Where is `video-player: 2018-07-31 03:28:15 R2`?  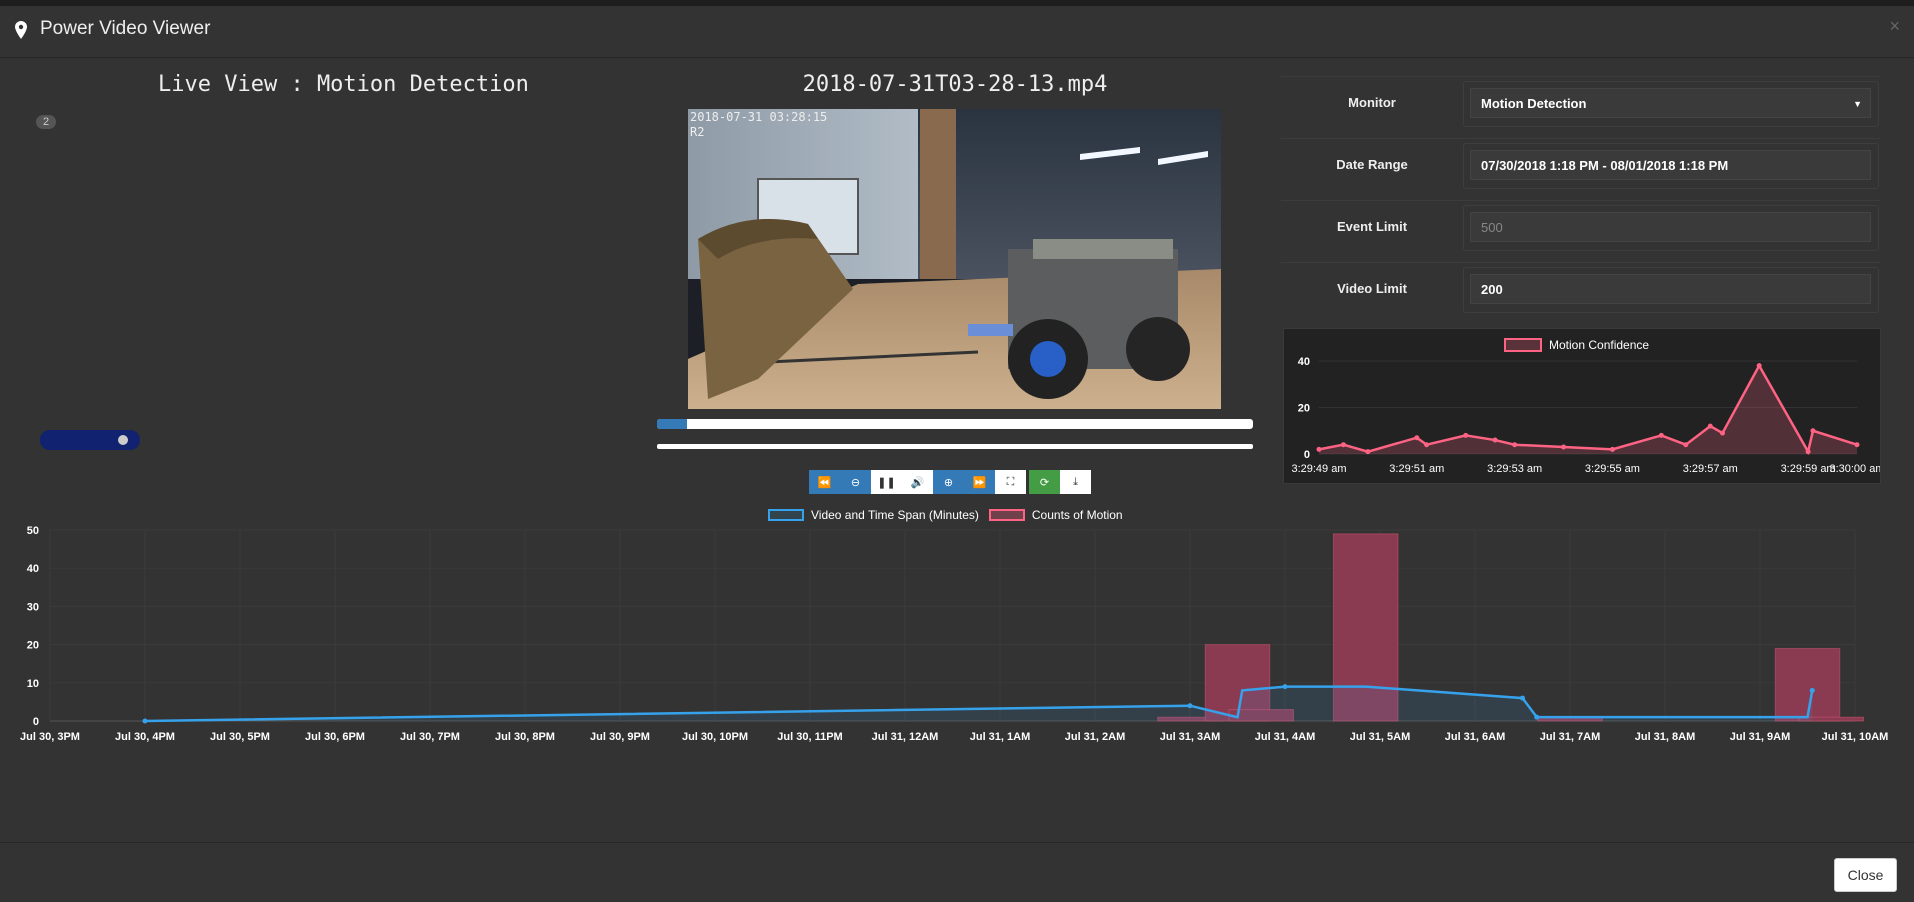 video-player: 2018-07-31 03:28:15 R2 is located at coordinates (954, 259).